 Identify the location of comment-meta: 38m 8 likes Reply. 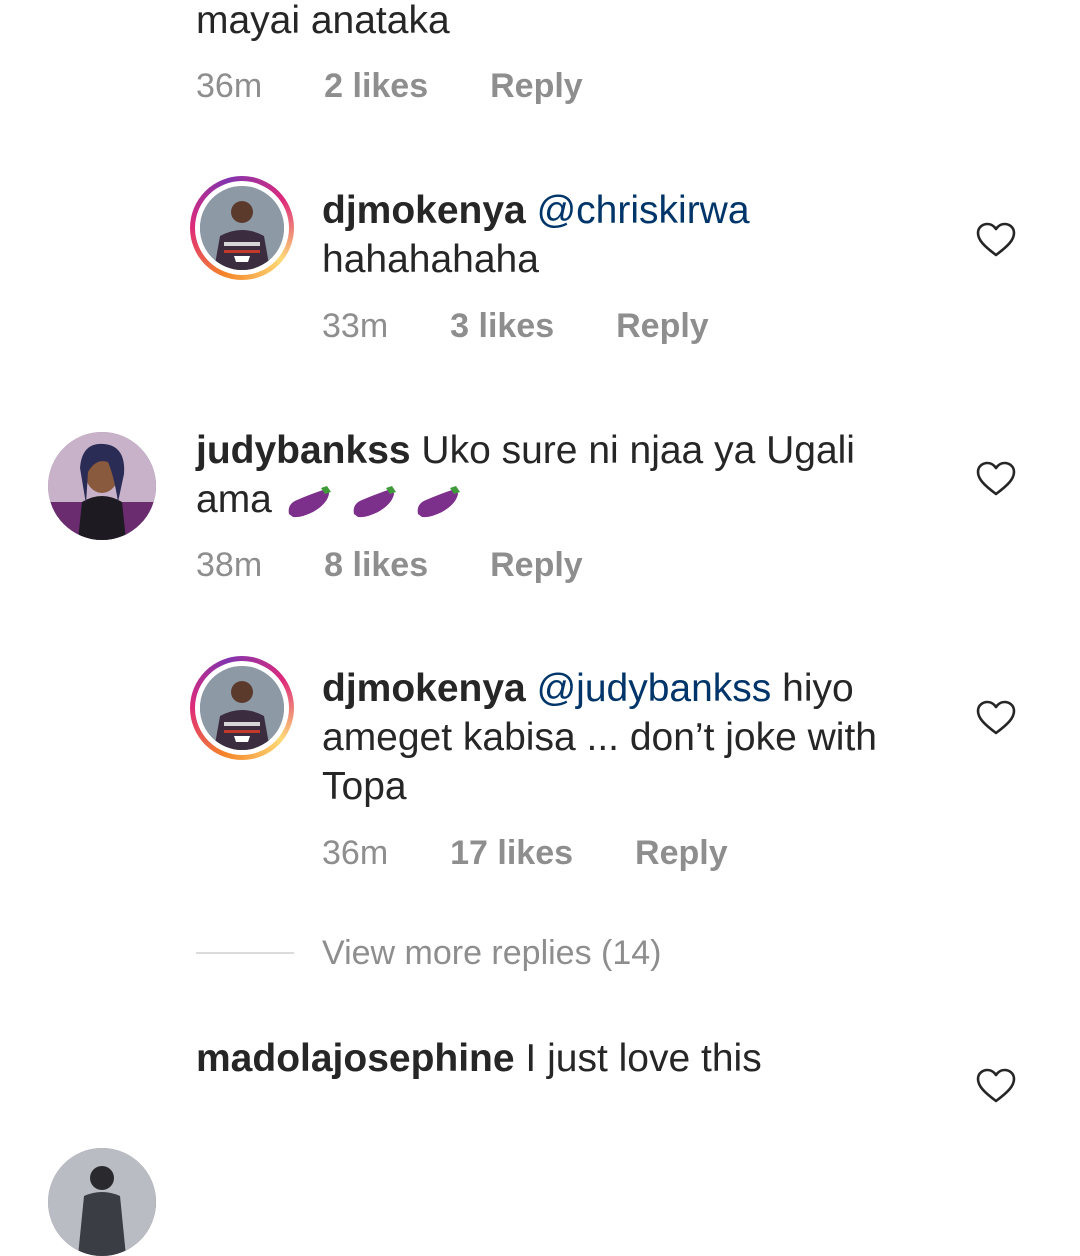
(389, 565).